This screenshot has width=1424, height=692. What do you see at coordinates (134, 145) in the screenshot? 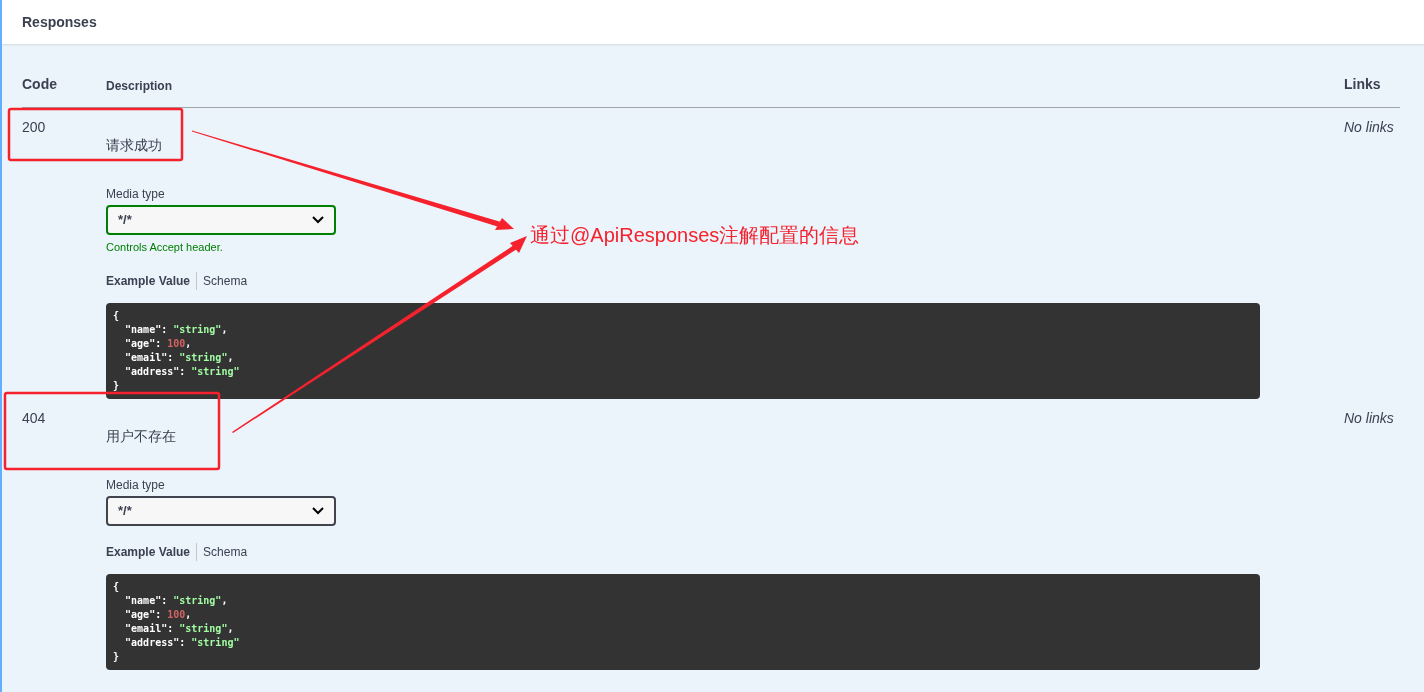
I see `response-description: 请求成功` at bounding box center [134, 145].